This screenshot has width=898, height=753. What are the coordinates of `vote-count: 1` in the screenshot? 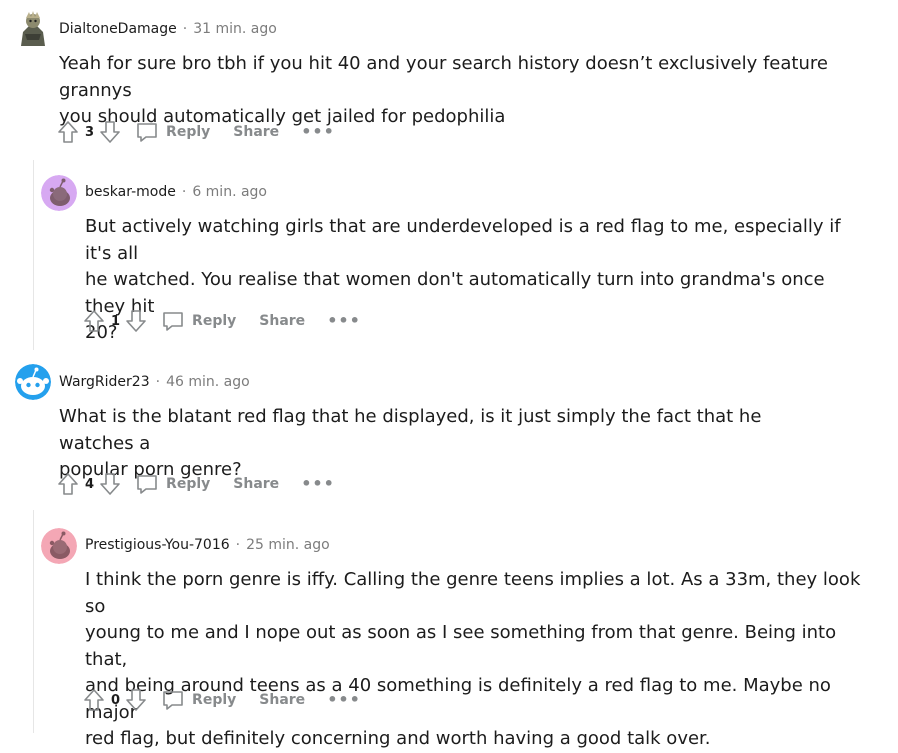 It's located at (116, 321).